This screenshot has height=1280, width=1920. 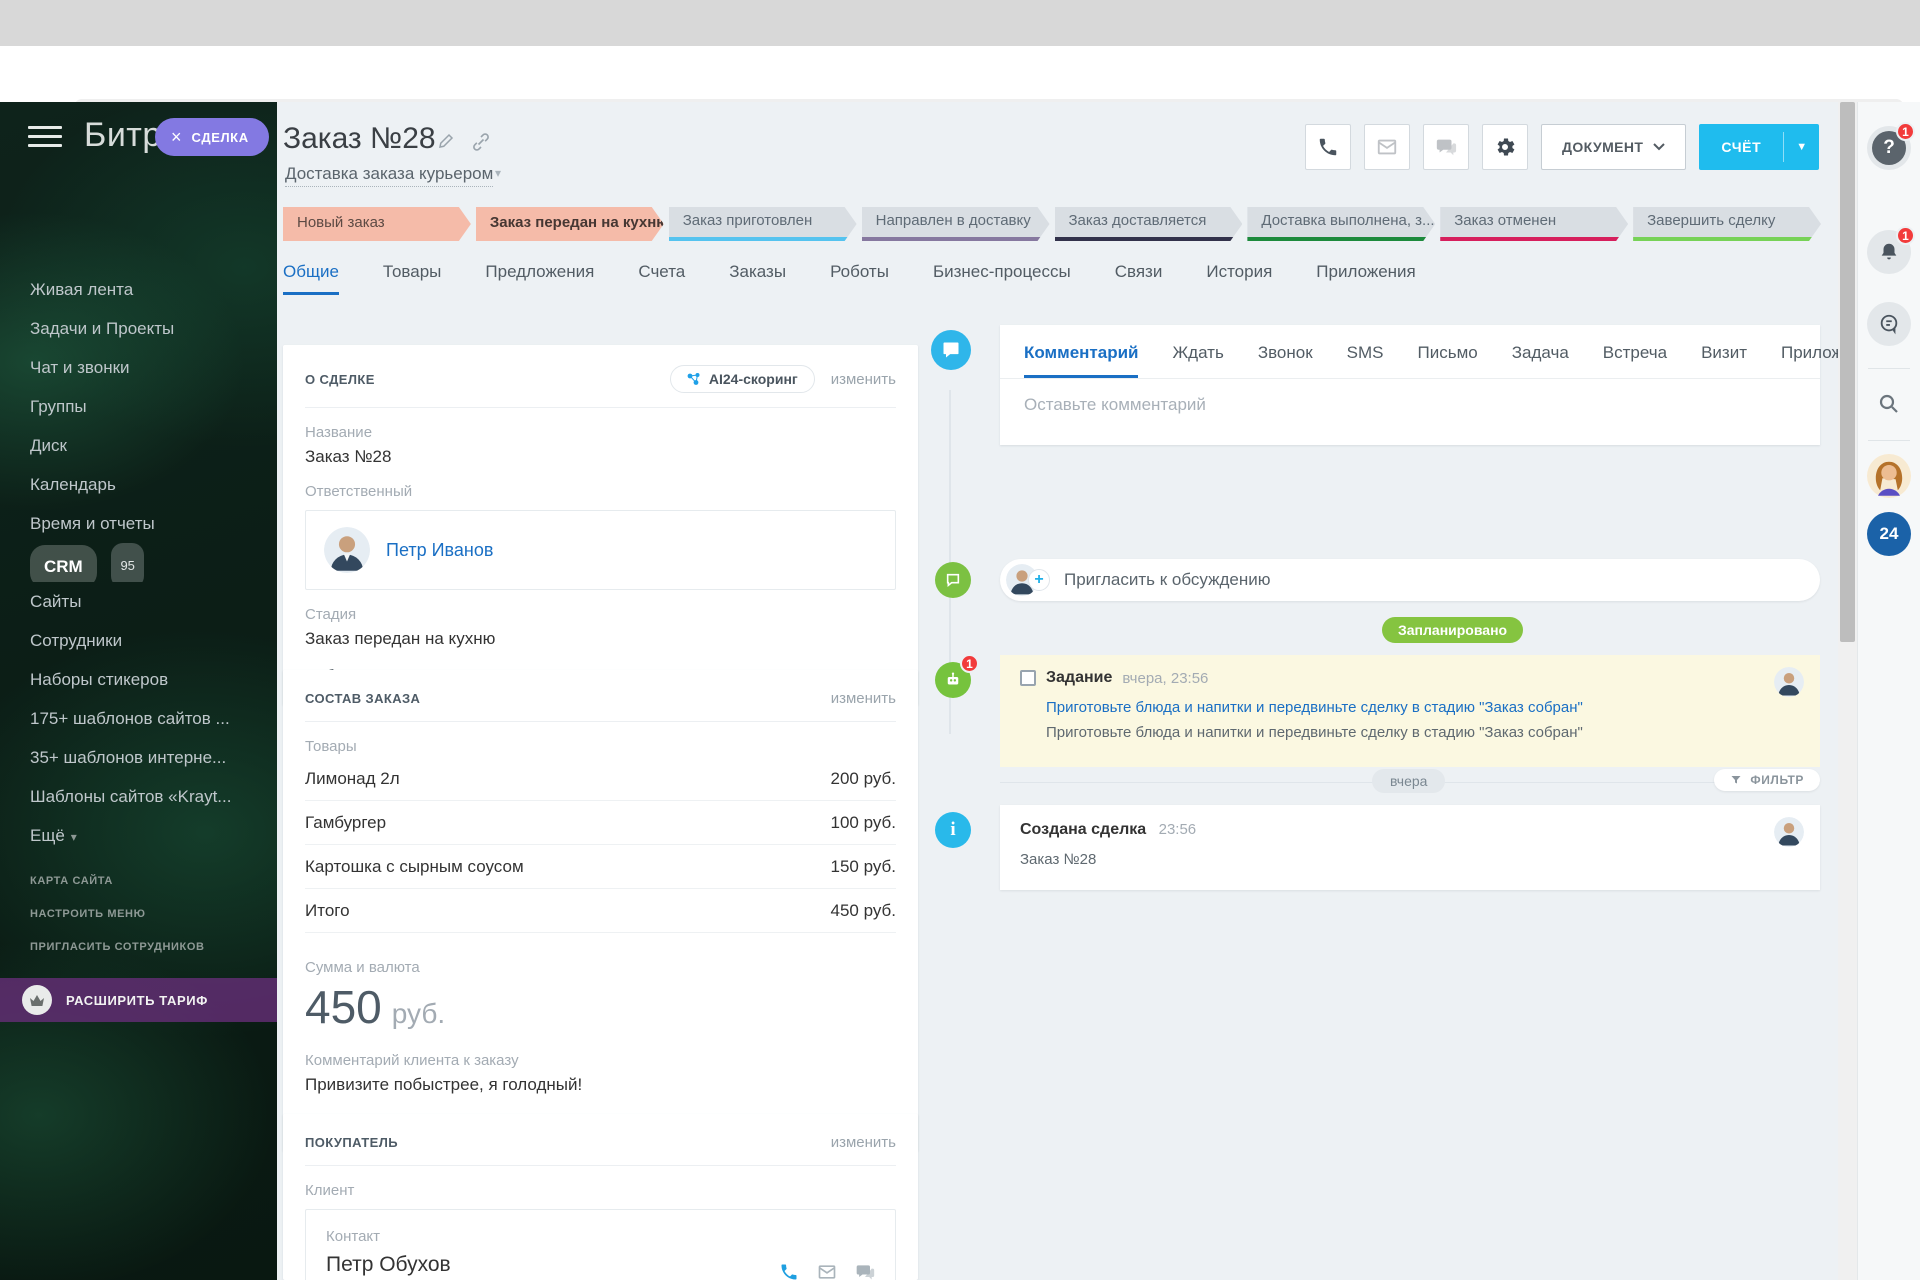 What do you see at coordinates (212, 137) in the screenshot?
I see `deal-entity-badge: × СДЕЛКА` at bounding box center [212, 137].